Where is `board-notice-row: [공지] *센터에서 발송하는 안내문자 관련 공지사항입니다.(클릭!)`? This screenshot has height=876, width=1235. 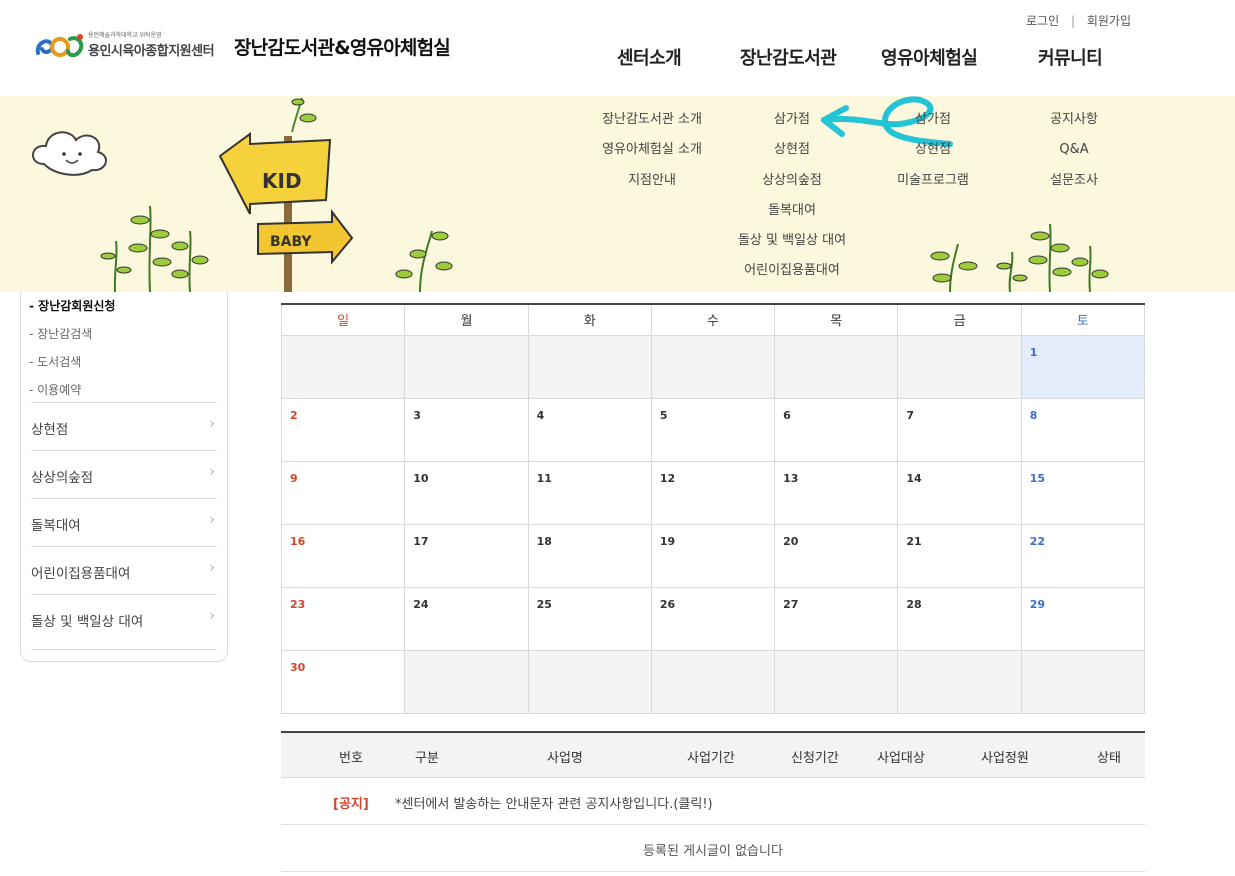 board-notice-row: [공지] *센터에서 발송하는 안내문자 관련 공지사항입니다.(클릭!) is located at coordinates (713, 801).